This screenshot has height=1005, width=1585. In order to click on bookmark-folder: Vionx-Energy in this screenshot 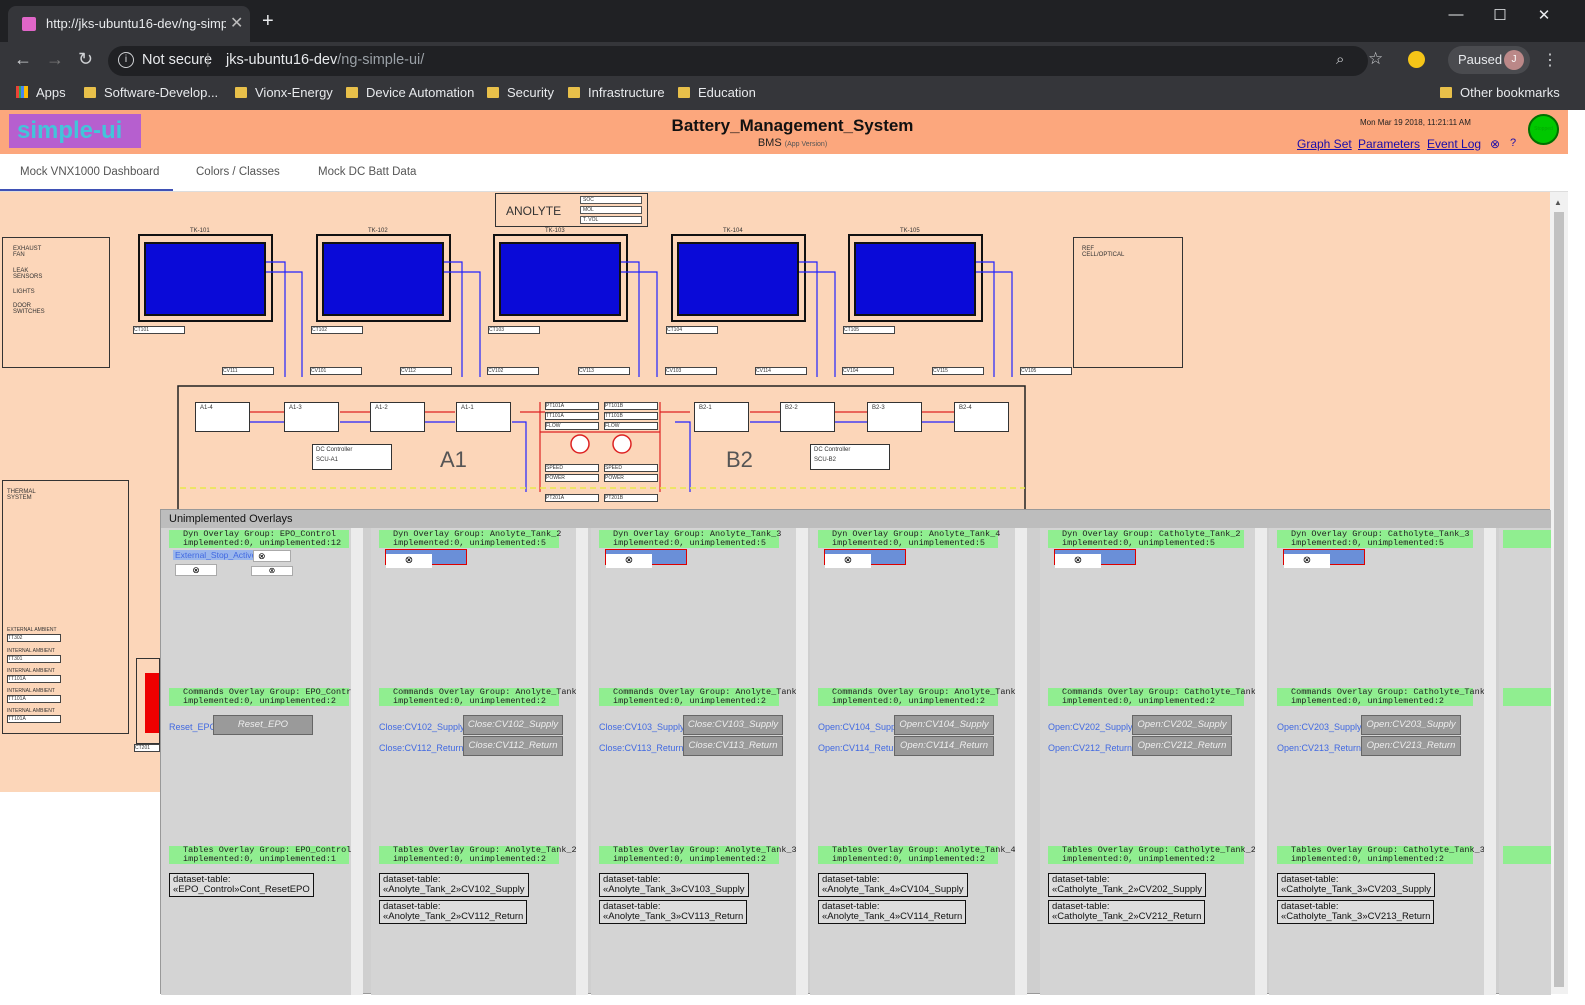, I will do `click(284, 92)`.